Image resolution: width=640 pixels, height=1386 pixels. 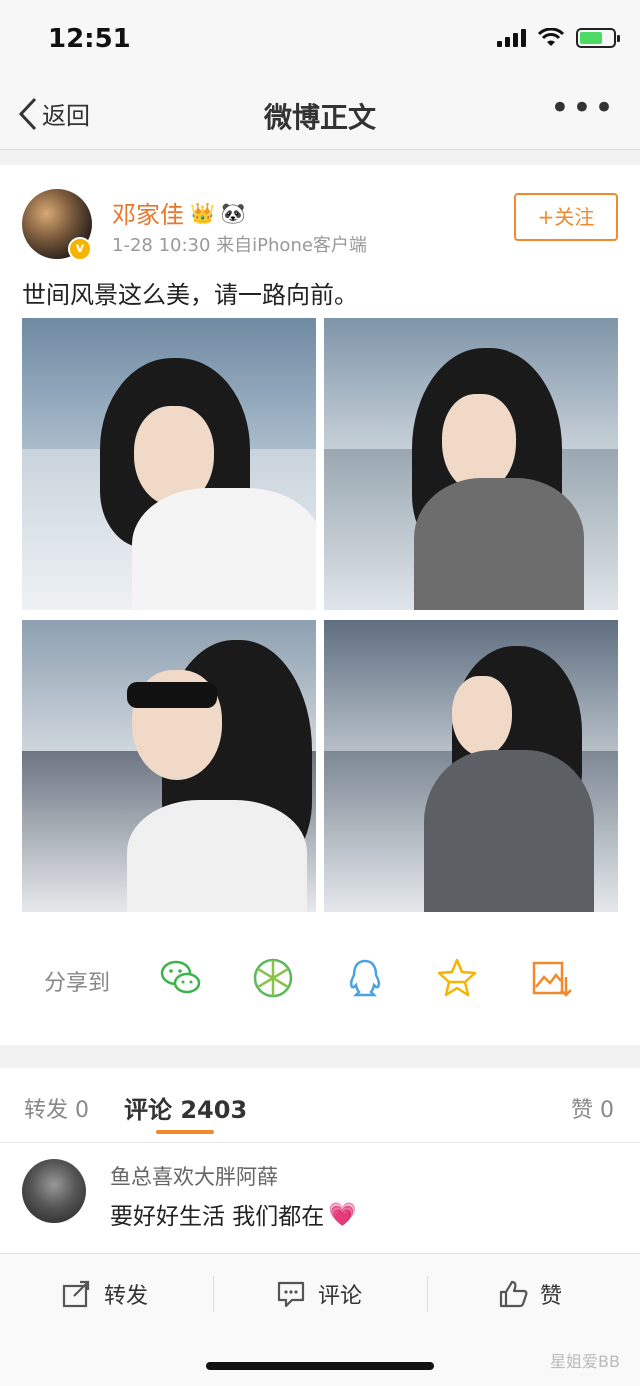 I want to click on watermark: 星姐爱BB, so click(x=585, y=1361).